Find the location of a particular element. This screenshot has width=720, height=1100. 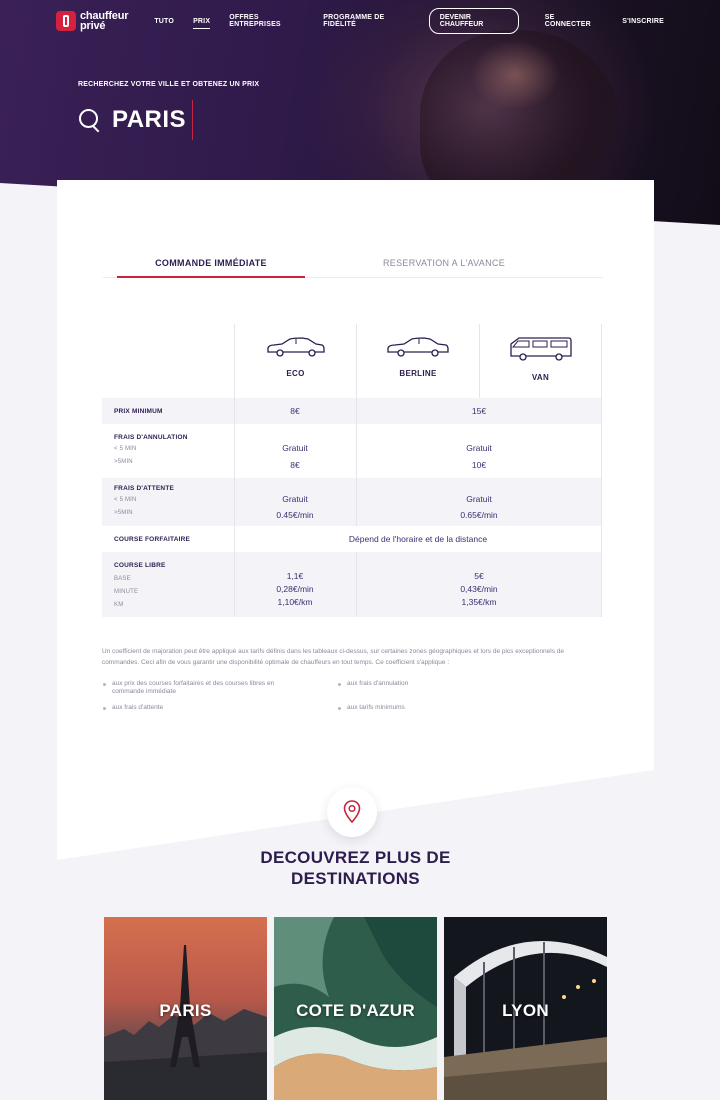

vehicle-header-row: ECO BERLINE VAN is located at coordinates (352, 361).